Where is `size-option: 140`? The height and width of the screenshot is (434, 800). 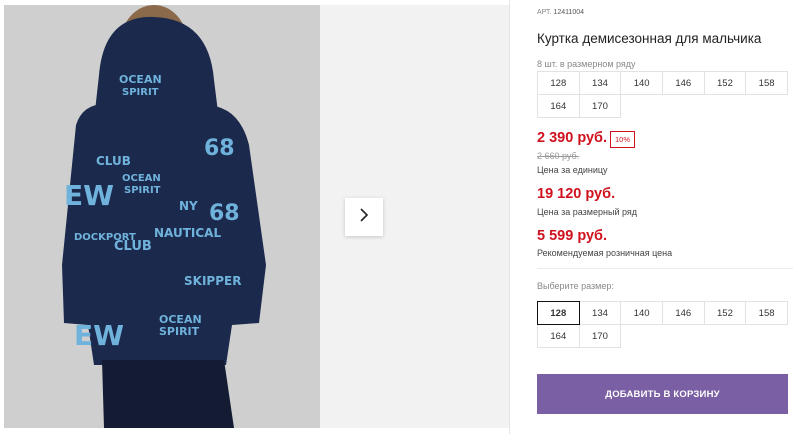 size-option: 140 is located at coordinates (641, 313).